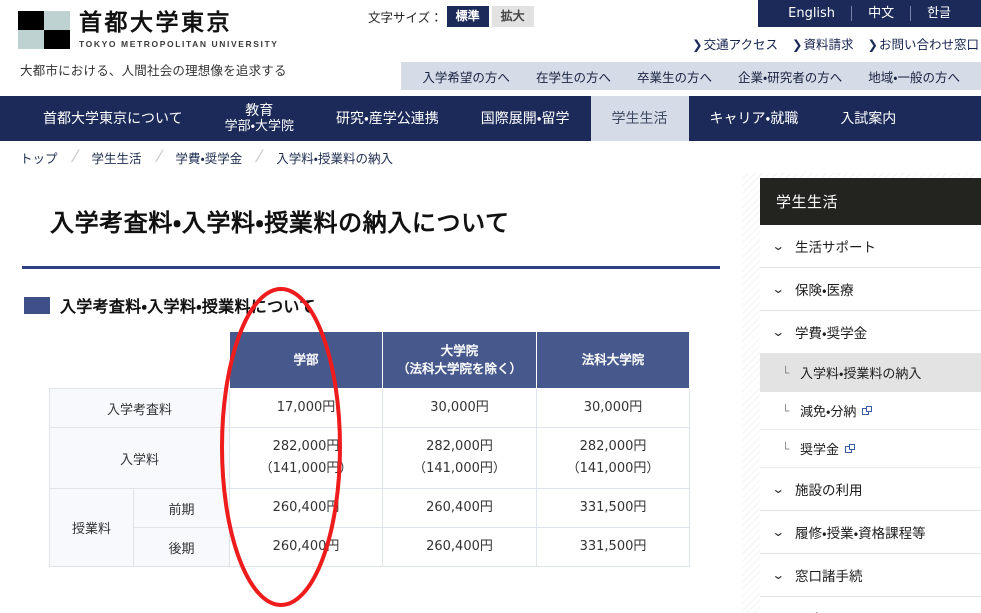 The image size is (981, 613). Describe the element at coordinates (870, 201) in the screenshot. I see `sidebar-title: 学生生活` at that location.